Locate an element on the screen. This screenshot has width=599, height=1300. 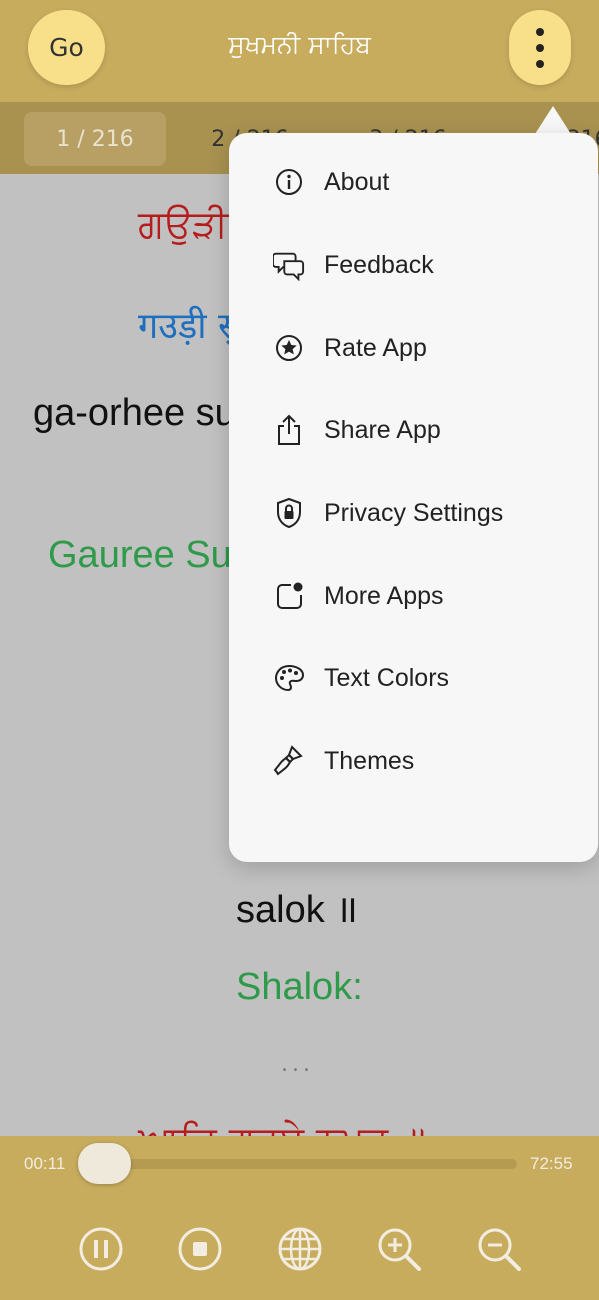
next-gurmukhi-line: ਆਦਿ ਗੁਰਏ ਨਮਹ ॥ is located at coordinates (282, 1127).